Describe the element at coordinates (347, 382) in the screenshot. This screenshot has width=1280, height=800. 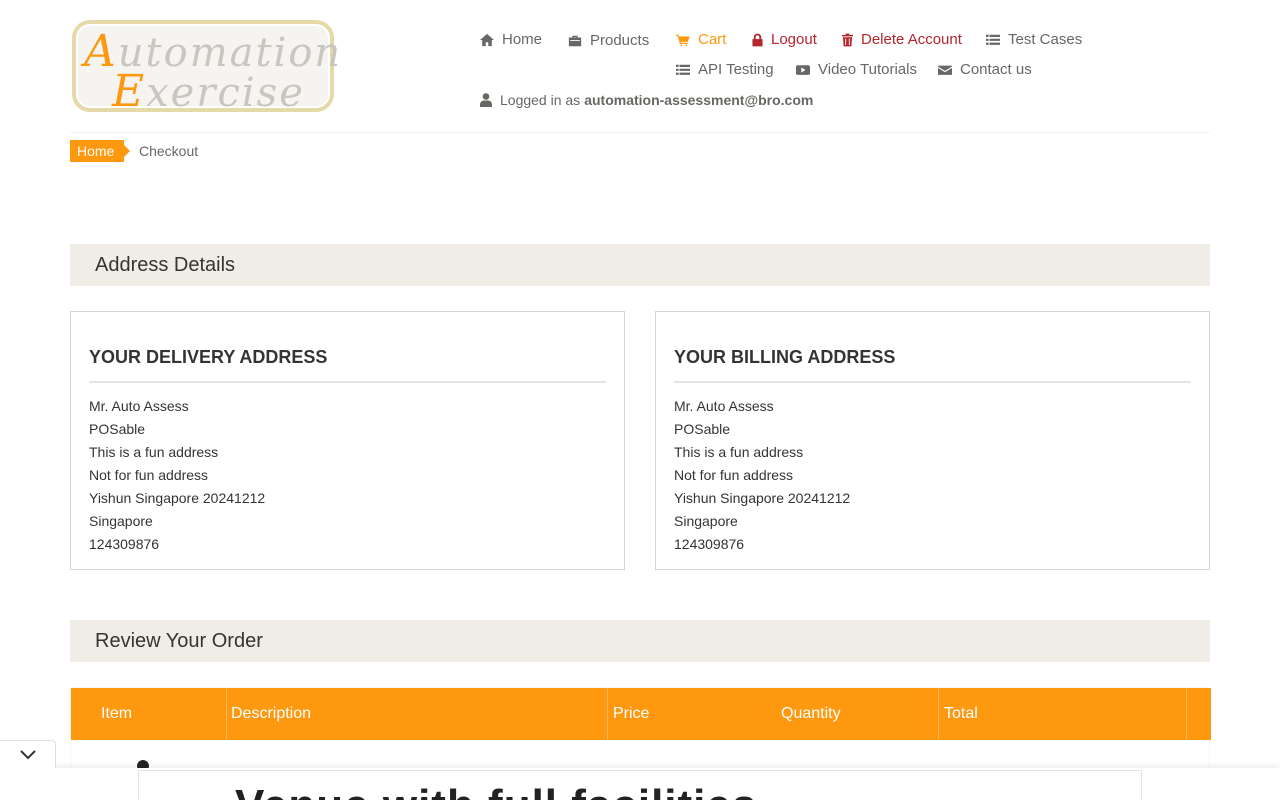
I see `delivery-address-divider` at that location.